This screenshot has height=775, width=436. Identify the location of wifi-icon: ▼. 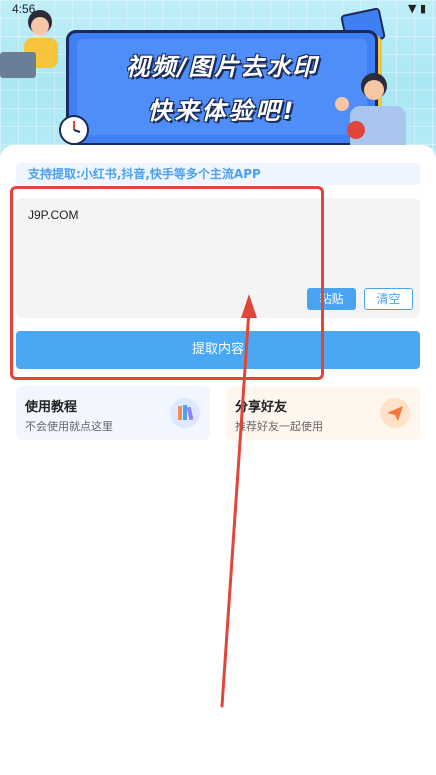
(412, 8).